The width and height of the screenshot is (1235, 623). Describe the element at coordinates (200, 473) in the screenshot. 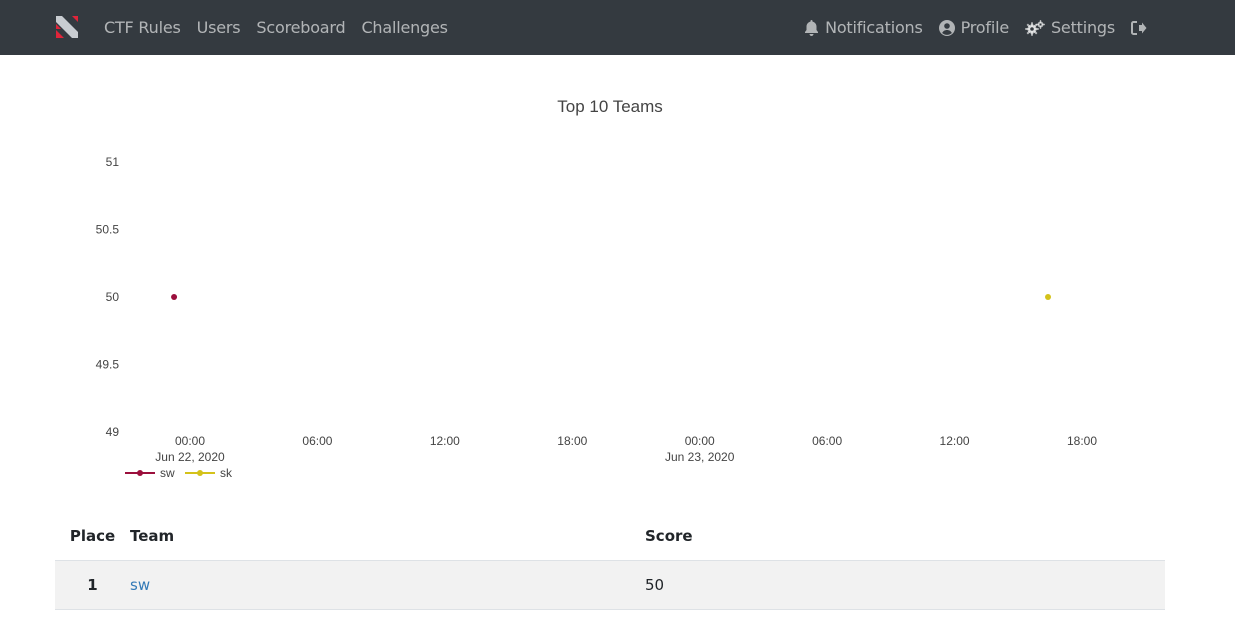

I see `legend-marker-sk` at that location.